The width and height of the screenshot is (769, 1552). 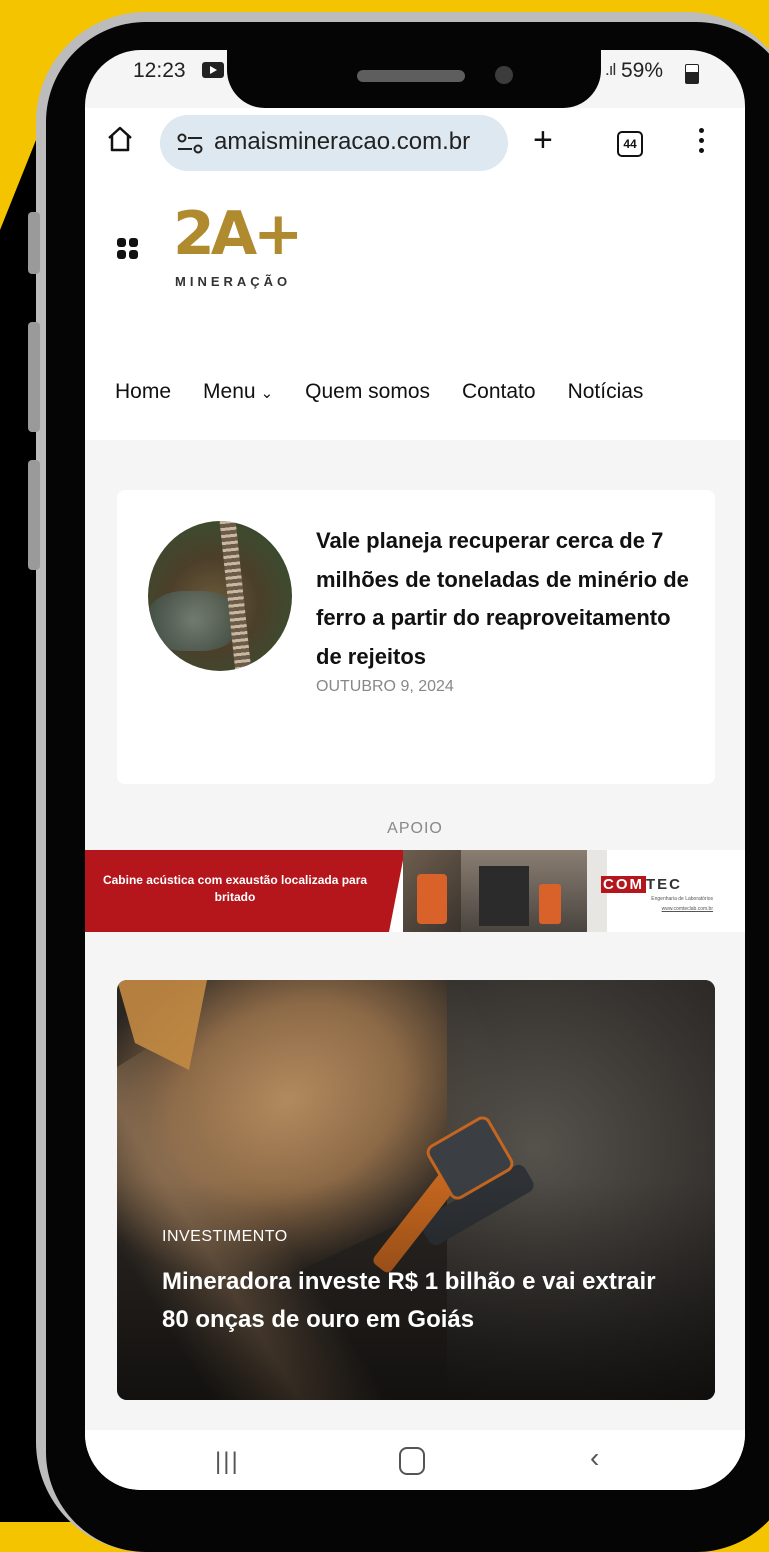 What do you see at coordinates (630, 144) in the screenshot?
I see `tab-switcher-button: 44` at bounding box center [630, 144].